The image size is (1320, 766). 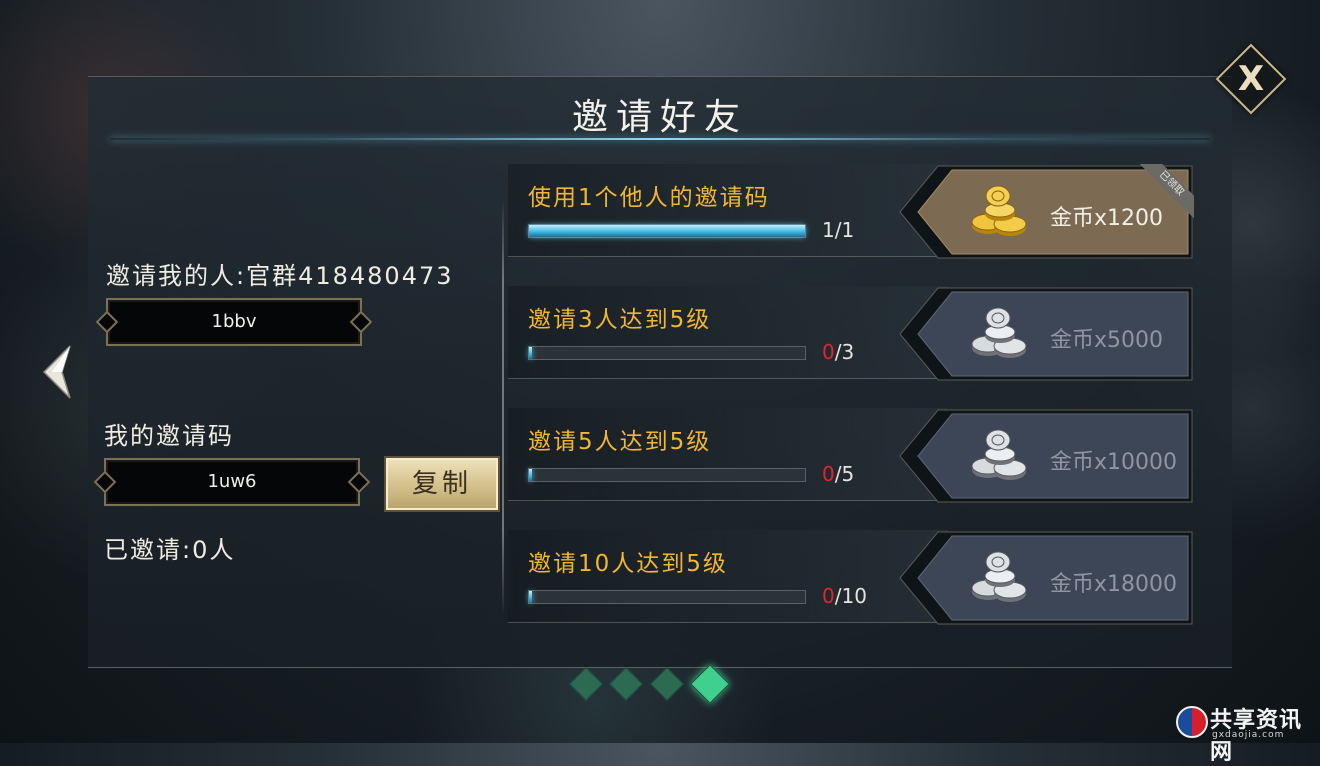 I want to click on title-divider, so click(x=660, y=139).